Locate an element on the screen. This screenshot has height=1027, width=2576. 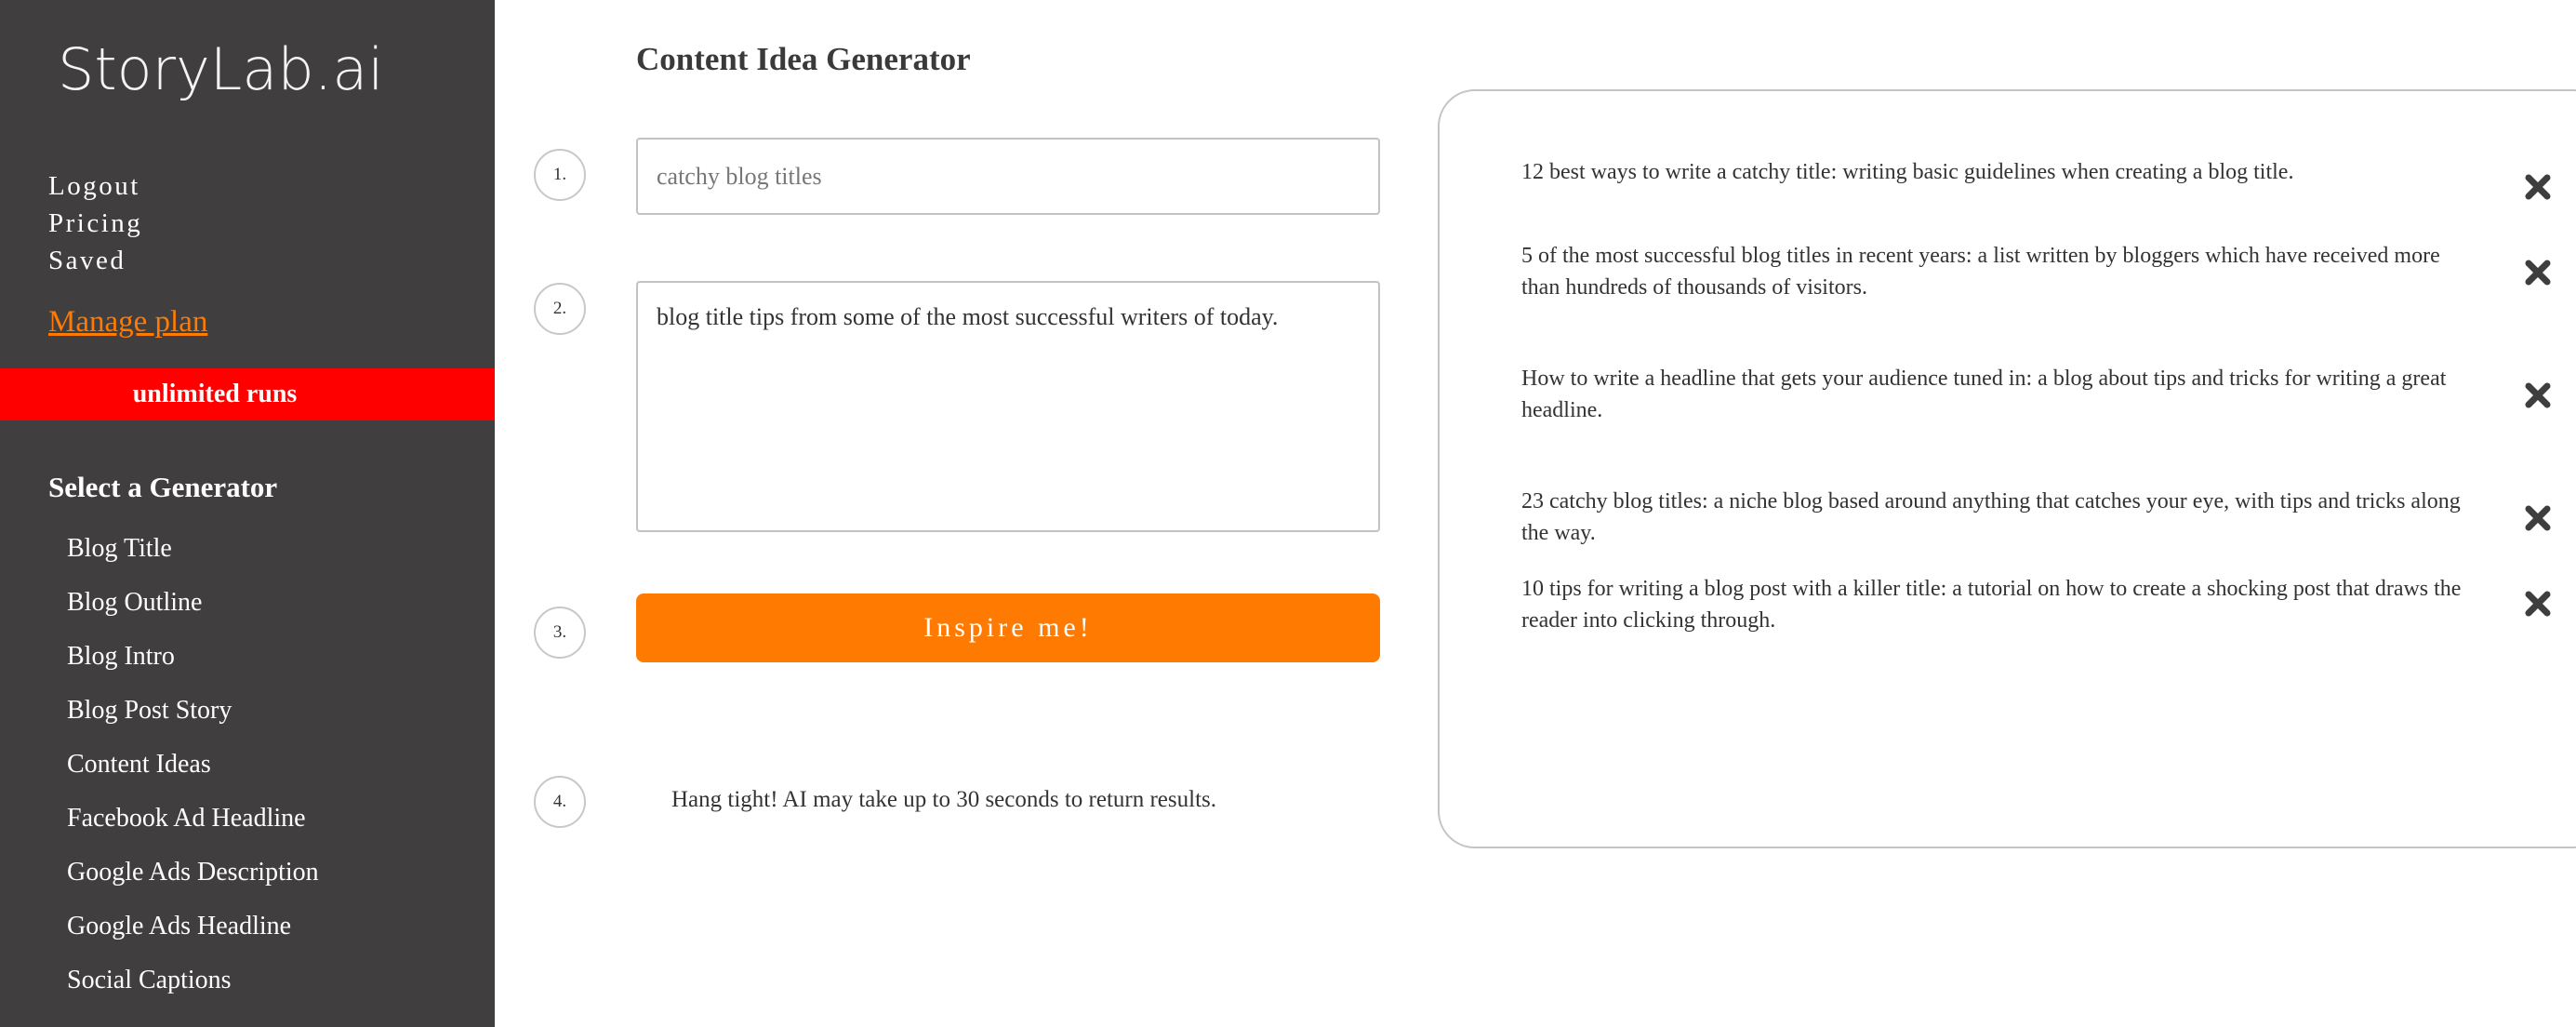
saved-link: Saved is located at coordinates (95, 260).